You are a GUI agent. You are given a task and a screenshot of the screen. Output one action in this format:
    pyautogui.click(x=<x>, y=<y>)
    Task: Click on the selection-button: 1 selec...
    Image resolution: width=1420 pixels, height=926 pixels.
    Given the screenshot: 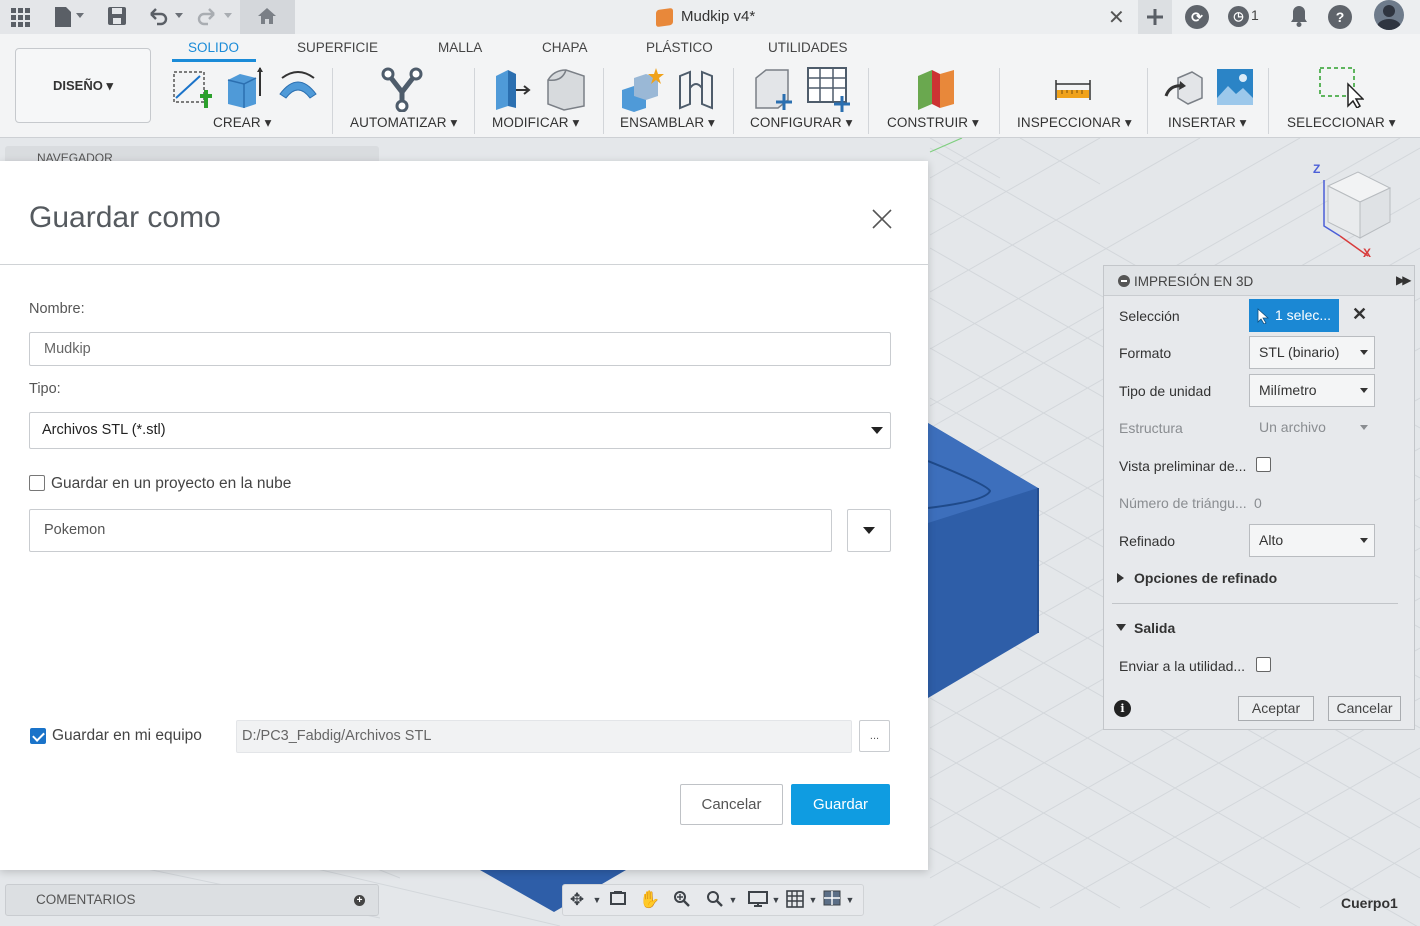 What is the action you would take?
    pyautogui.click(x=1294, y=315)
    